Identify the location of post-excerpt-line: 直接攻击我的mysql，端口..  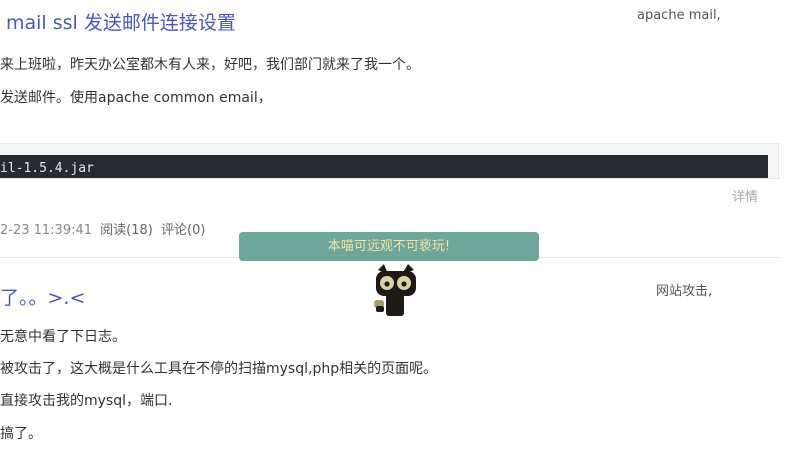
(86, 401).